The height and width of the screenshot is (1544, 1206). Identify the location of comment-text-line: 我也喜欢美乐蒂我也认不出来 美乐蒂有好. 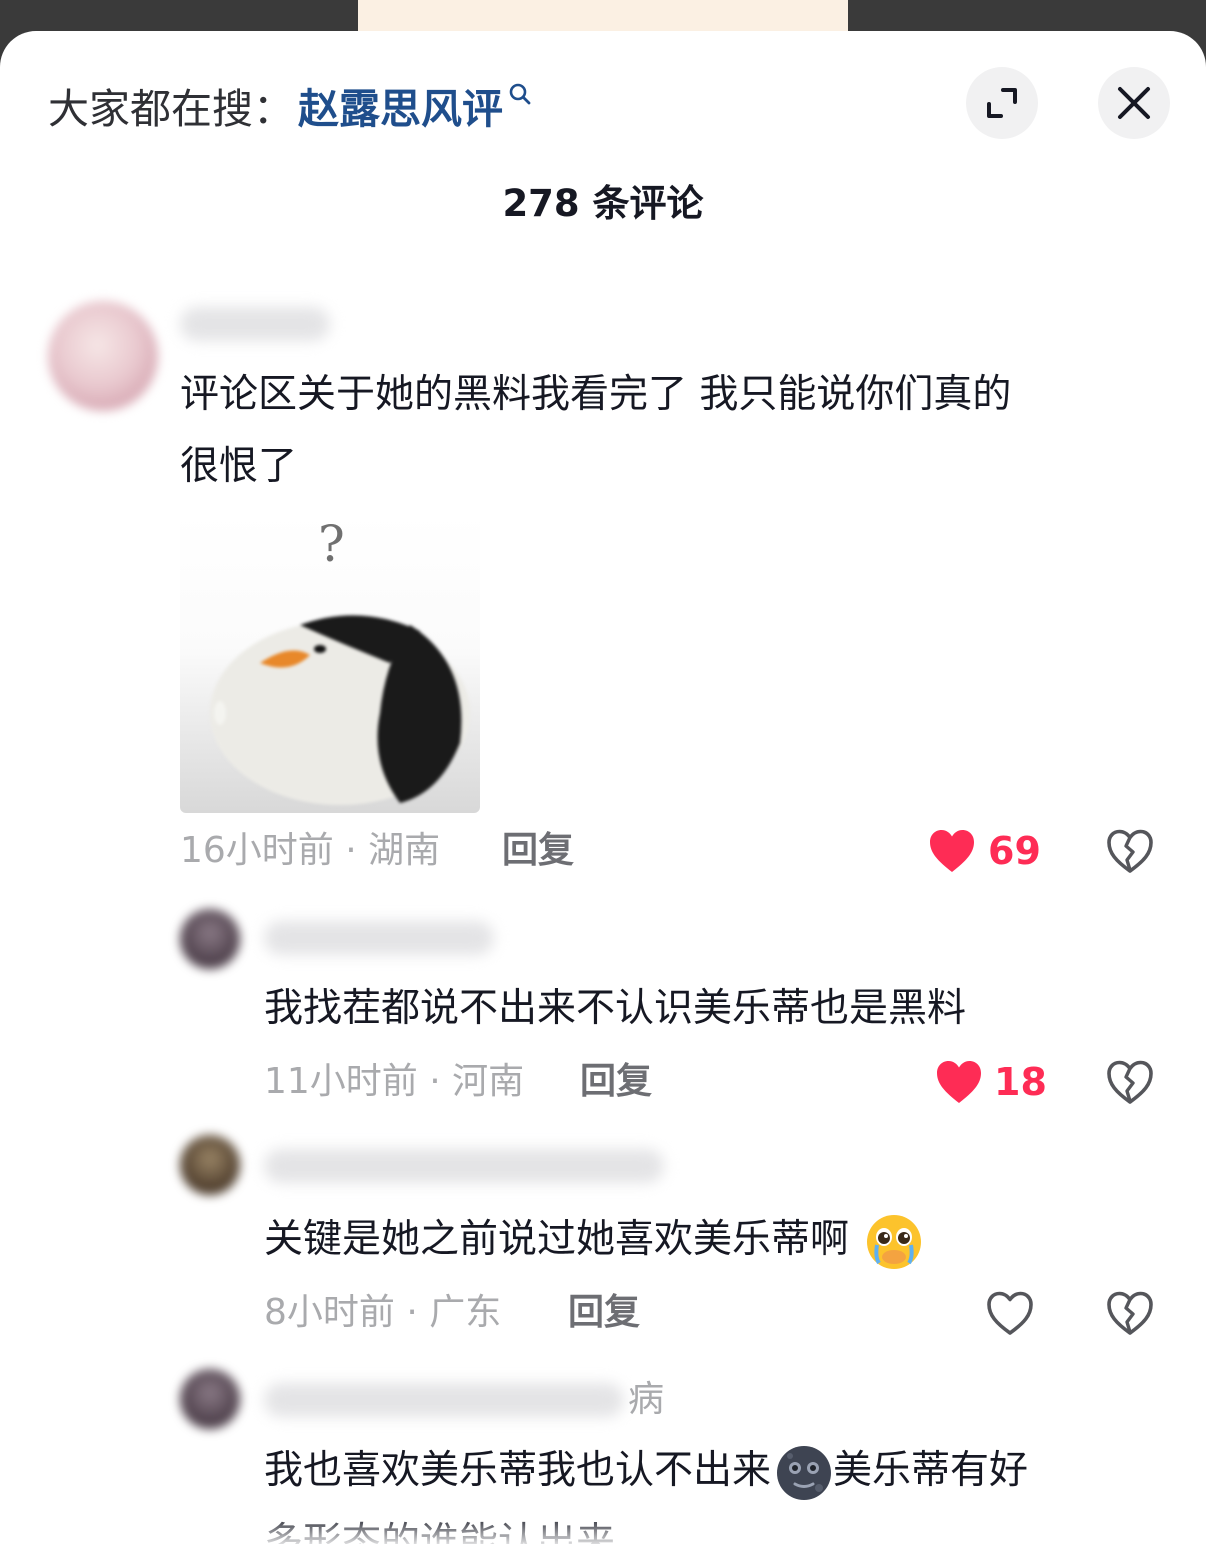
(646, 1471).